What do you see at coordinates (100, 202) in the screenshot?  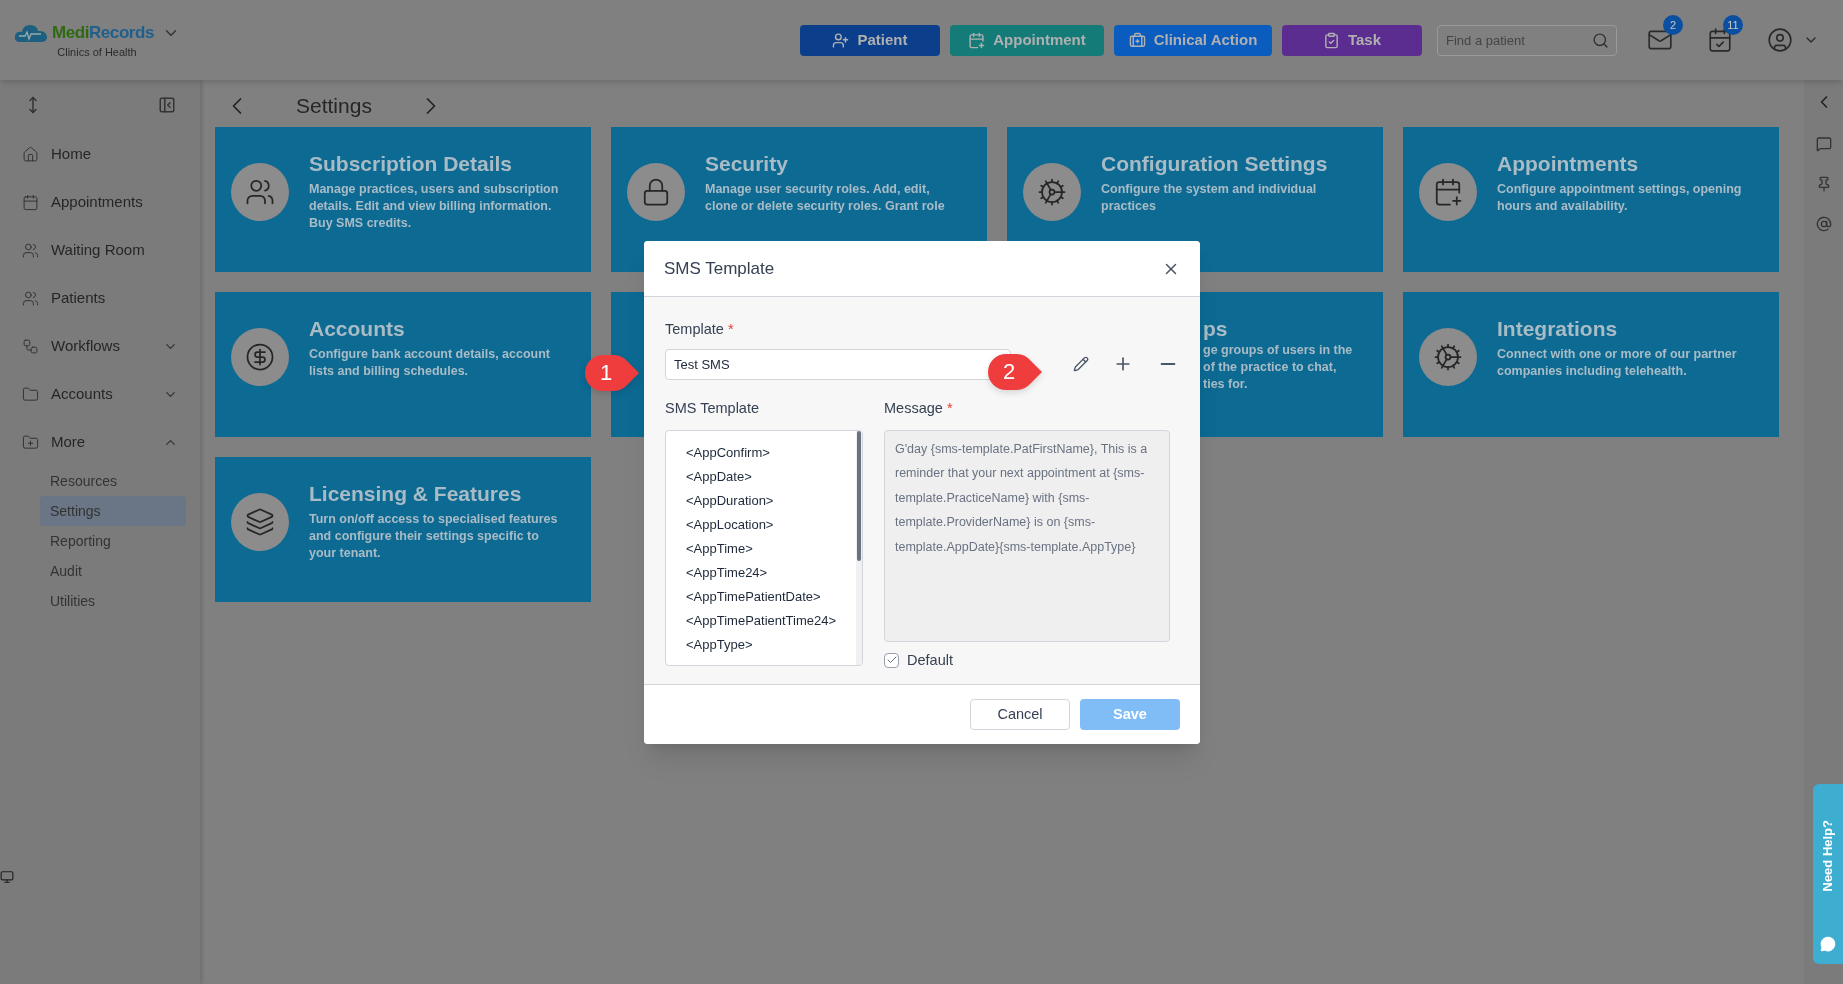 I see `nav-item: Appointments` at bounding box center [100, 202].